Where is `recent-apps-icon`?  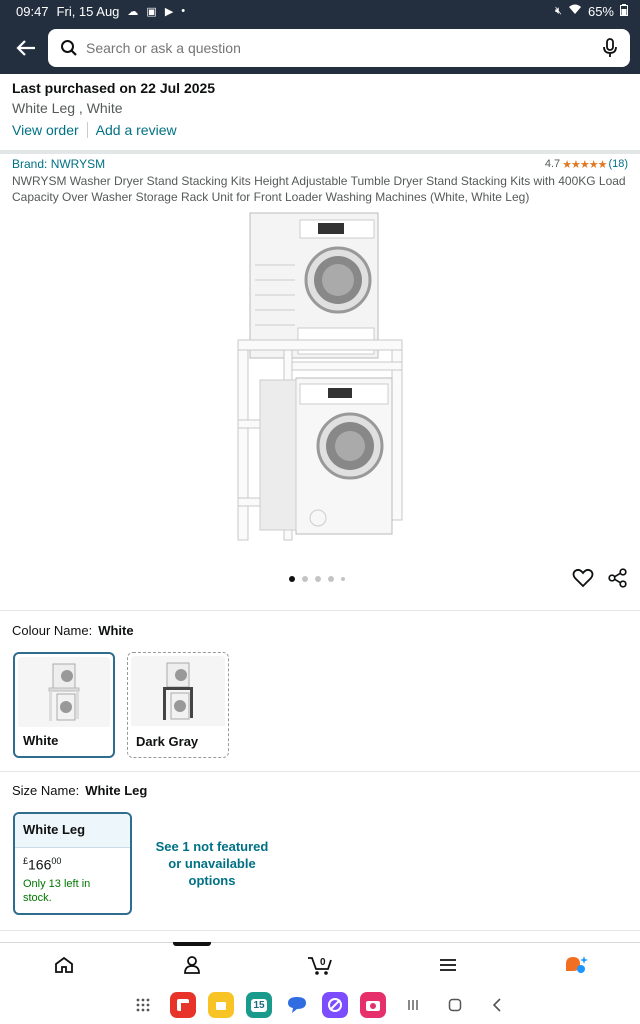 recent-apps-icon is located at coordinates (413, 1005).